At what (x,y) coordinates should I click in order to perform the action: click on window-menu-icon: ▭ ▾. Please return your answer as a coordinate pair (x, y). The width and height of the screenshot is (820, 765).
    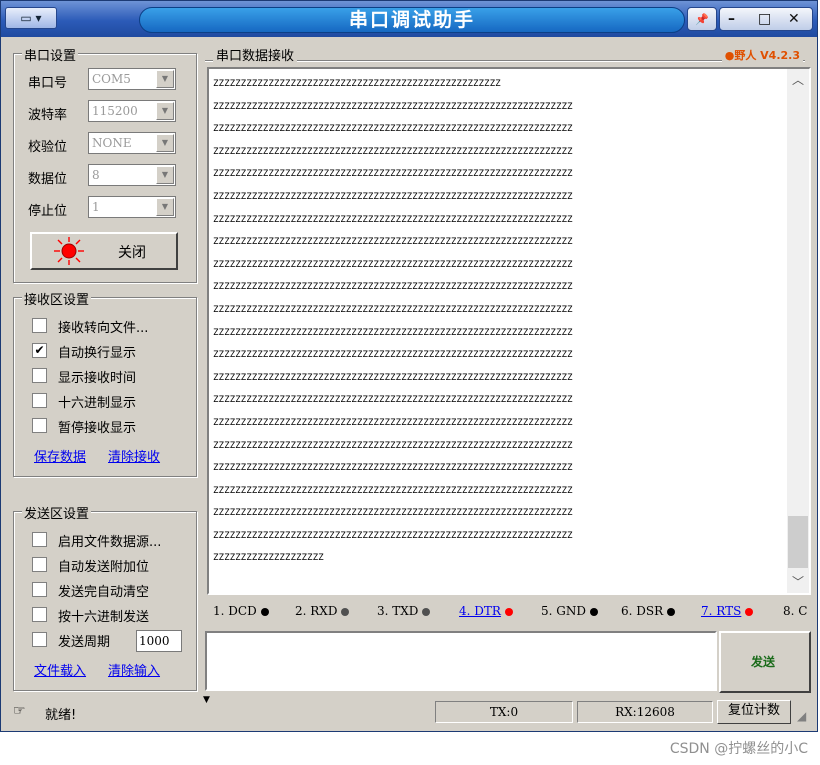
    Looking at the image, I should click on (31, 18).